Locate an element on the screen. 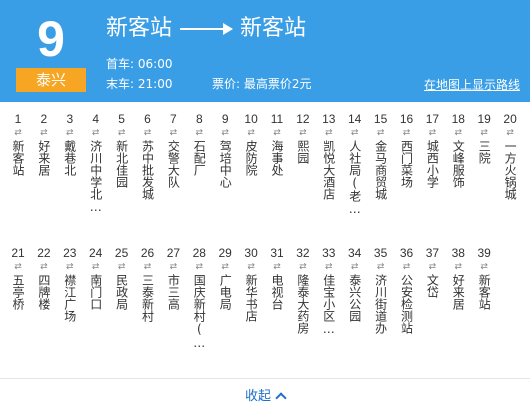 Image resolution: width=530 pixels, height=420 pixels. chevron-up-icon is located at coordinates (281, 398).